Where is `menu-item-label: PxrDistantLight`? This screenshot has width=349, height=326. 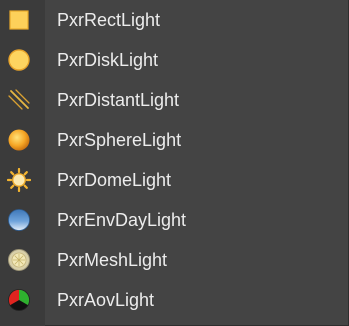 menu-item-label: PxrDistantLight is located at coordinates (118, 100).